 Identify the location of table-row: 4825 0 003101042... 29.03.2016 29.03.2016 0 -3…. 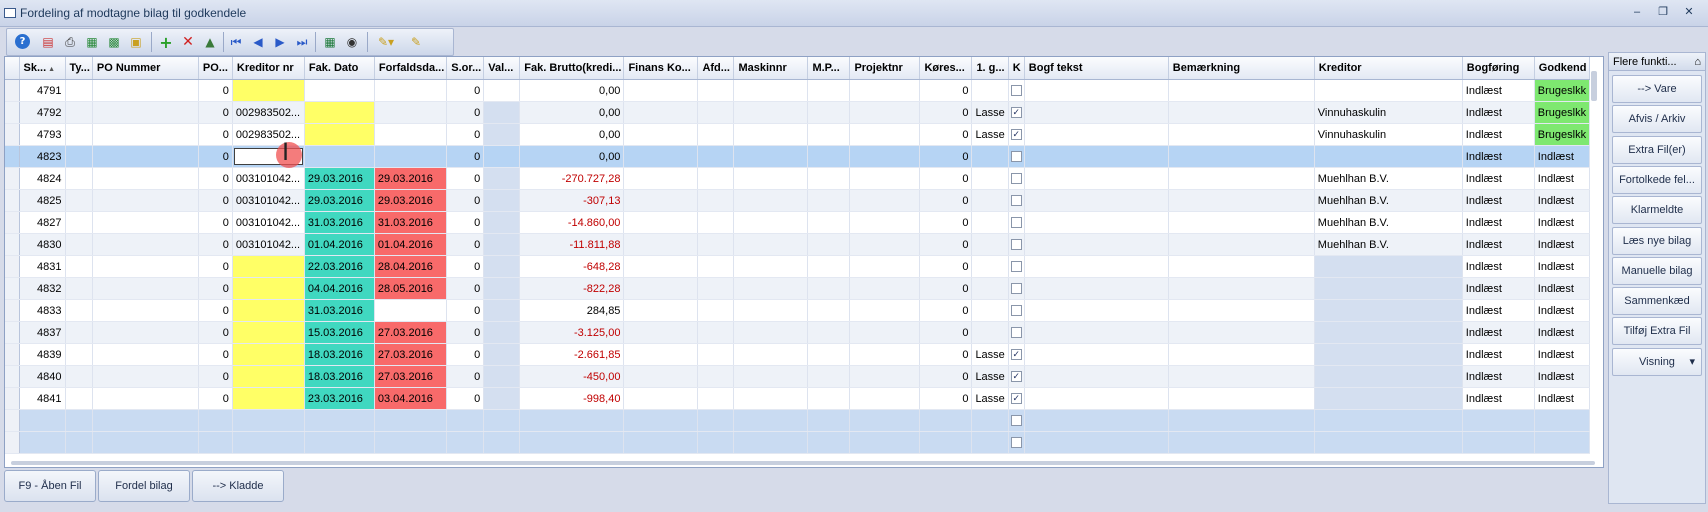
(798, 200).